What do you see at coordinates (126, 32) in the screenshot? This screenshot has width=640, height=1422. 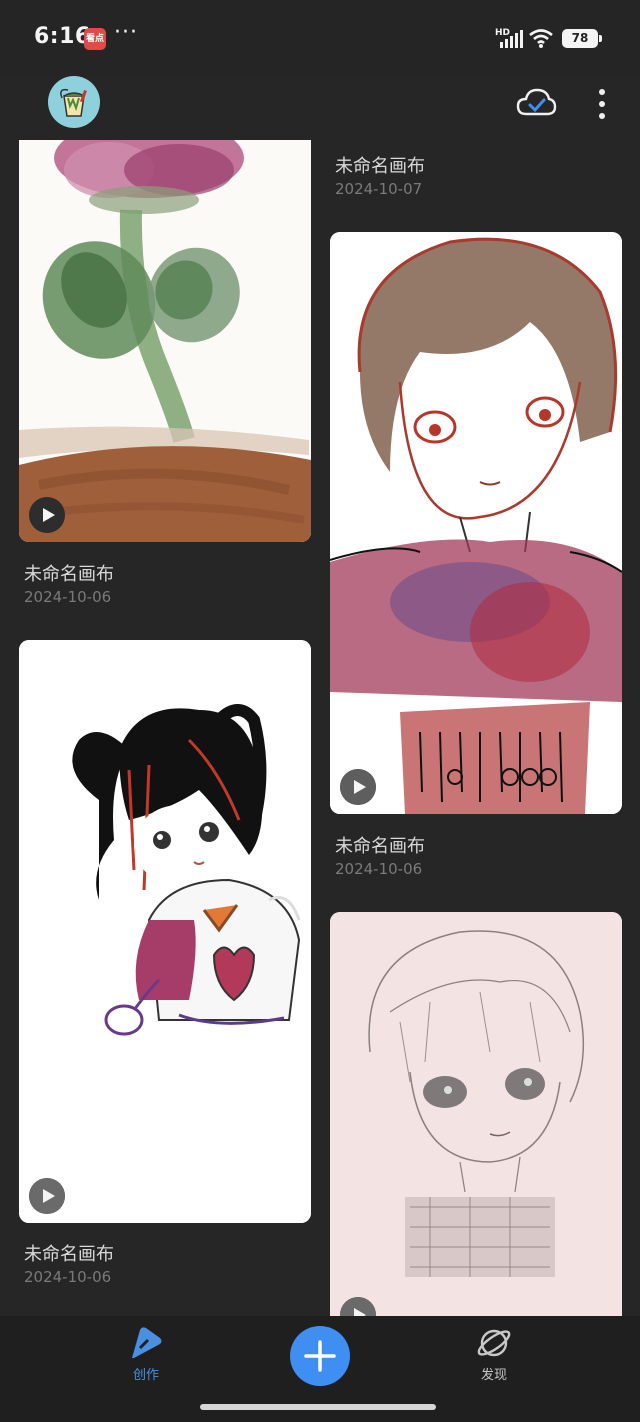 I see `more-notifications-icon: ···` at bounding box center [126, 32].